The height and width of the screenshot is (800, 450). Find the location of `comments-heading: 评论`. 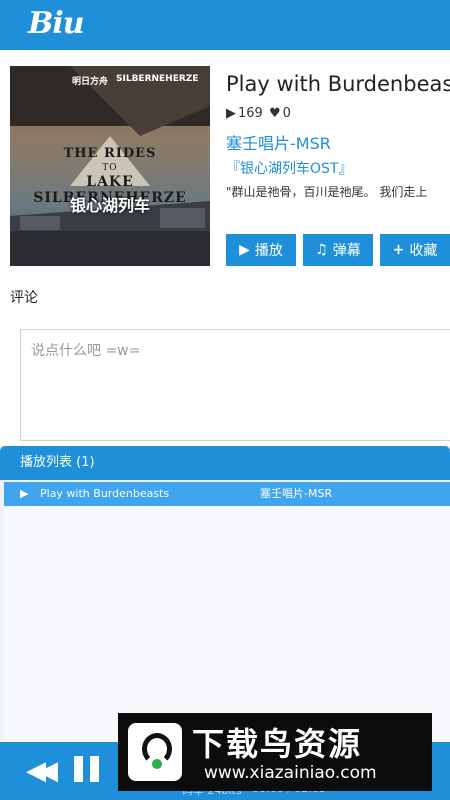

comments-heading: 评论 is located at coordinates (24, 298).